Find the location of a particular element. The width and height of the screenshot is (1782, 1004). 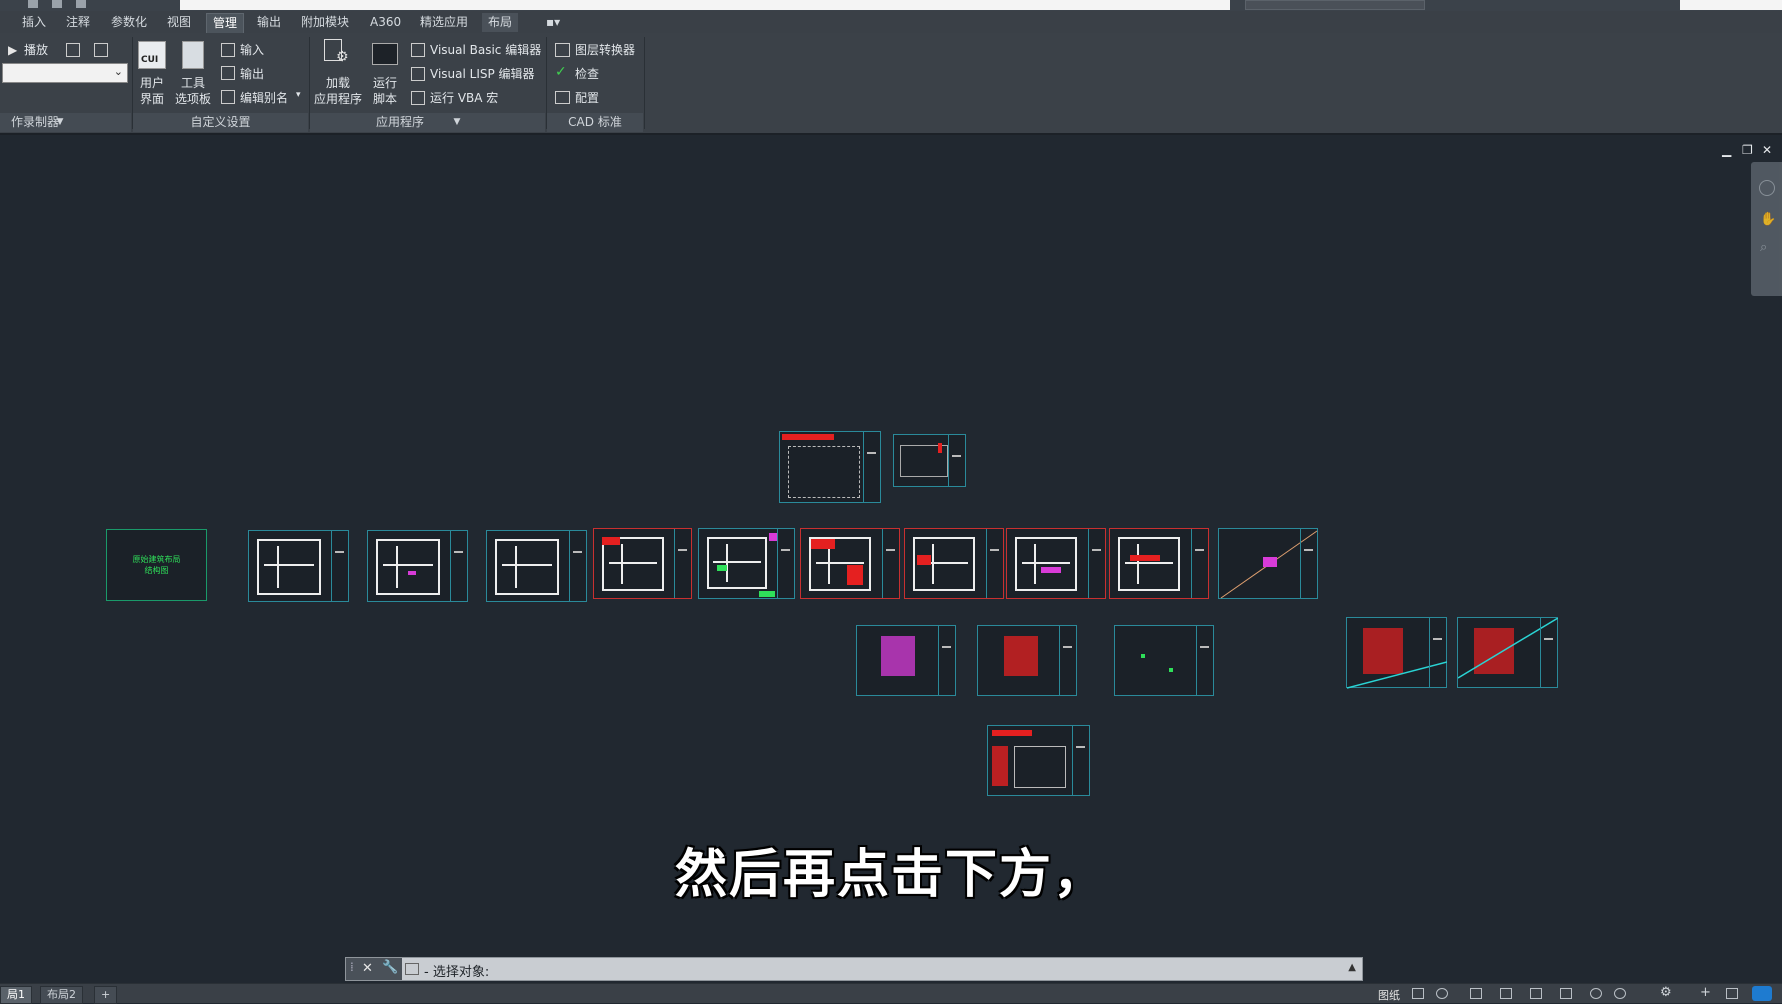

layer-translator-button: 图层转换器 is located at coordinates (605, 49).